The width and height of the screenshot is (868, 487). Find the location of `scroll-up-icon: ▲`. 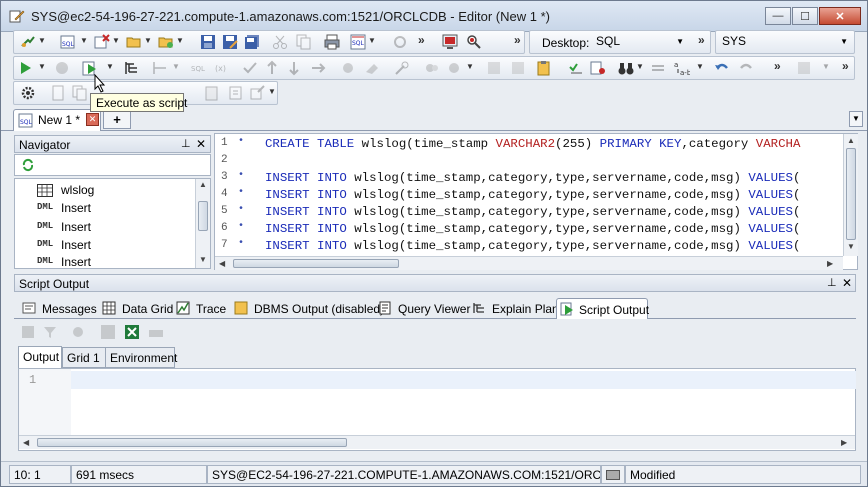

scroll-up-icon: ▲ is located at coordinates (851, 140).